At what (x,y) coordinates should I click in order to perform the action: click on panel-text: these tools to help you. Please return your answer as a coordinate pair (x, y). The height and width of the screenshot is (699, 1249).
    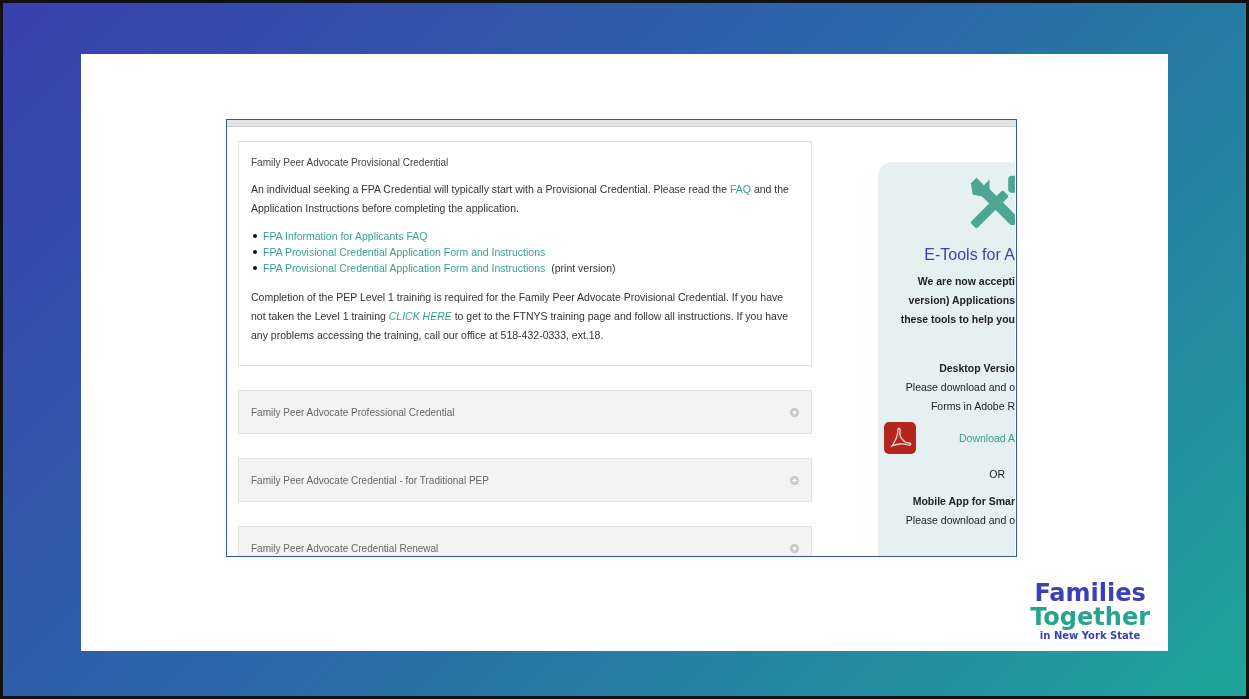
    Looking at the image, I should click on (957, 319).